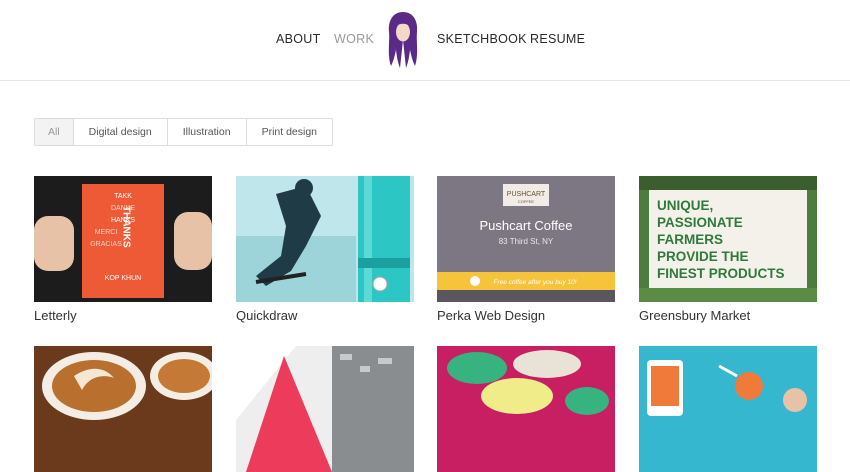 Image resolution: width=850 pixels, height=472 pixels. I want to click on project-card-app, so click(728, 409).